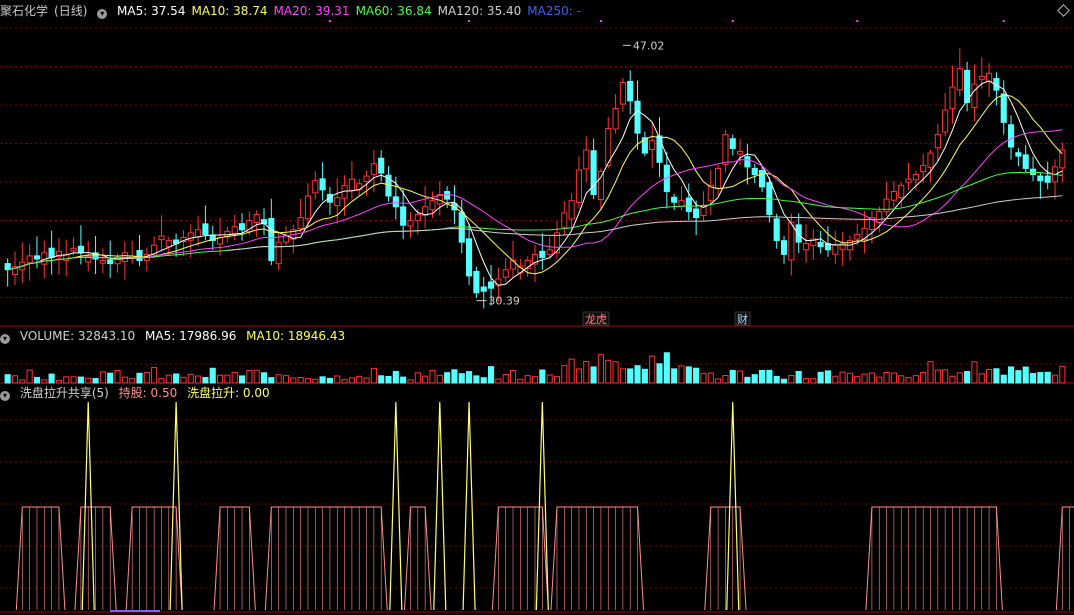 This screenshot has width=1074, height=615. Describe the element at coordinates (645, 223) in the screenshot. I see `ma120-line` at that location.